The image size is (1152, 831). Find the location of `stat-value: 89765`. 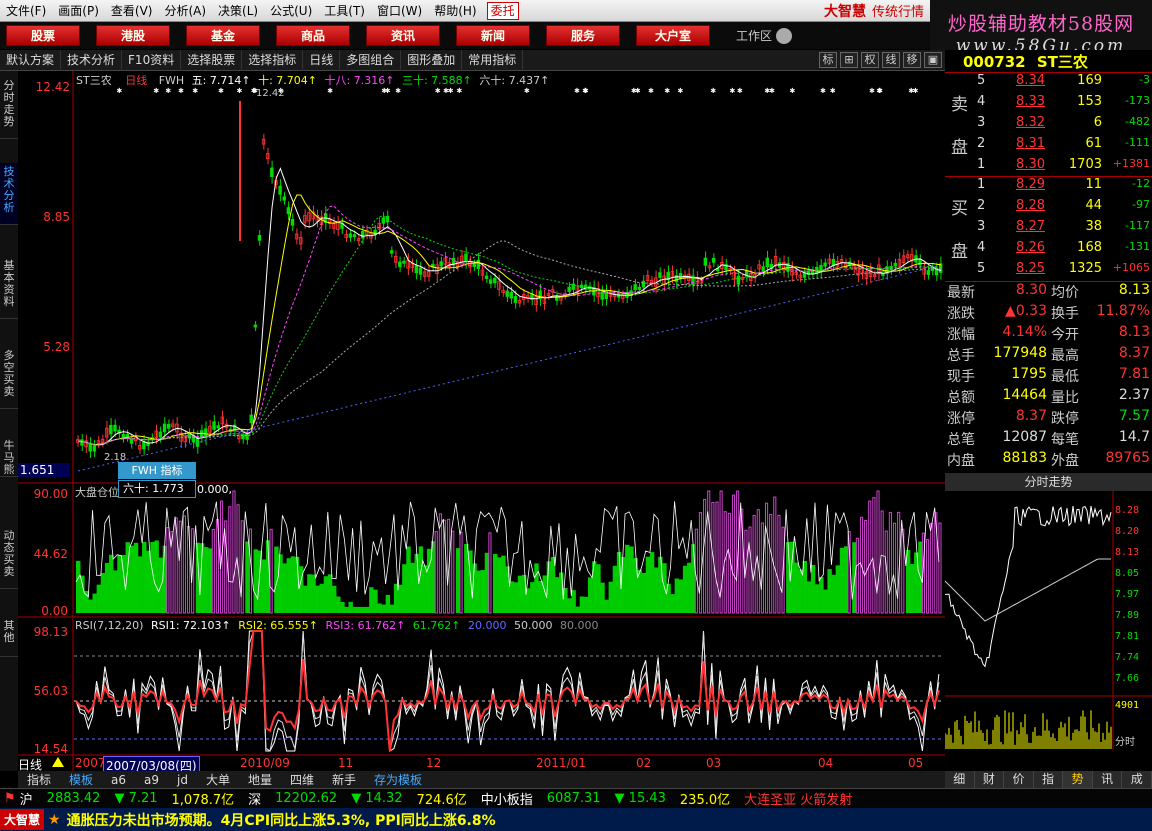

stat-value: 89765 is located at coordinates (1127, 458).